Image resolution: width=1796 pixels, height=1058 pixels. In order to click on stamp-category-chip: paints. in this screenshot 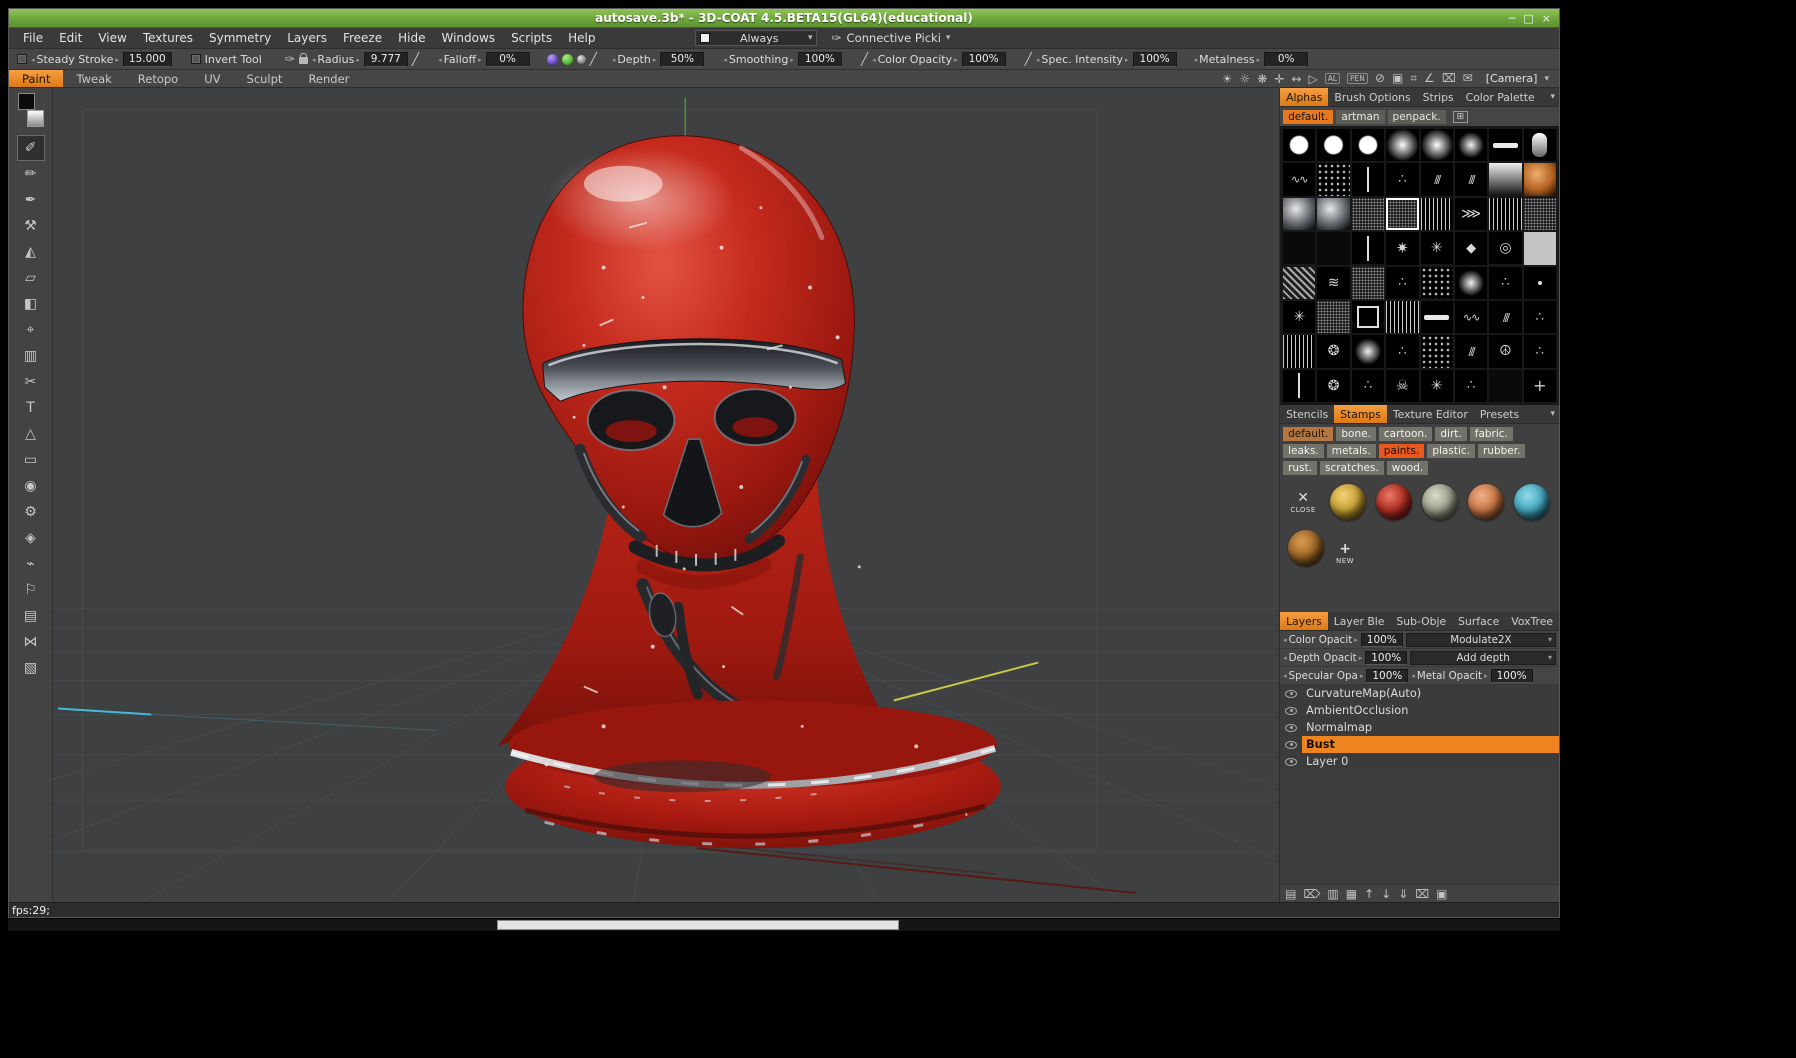, I will do `click(1401, 451)`.